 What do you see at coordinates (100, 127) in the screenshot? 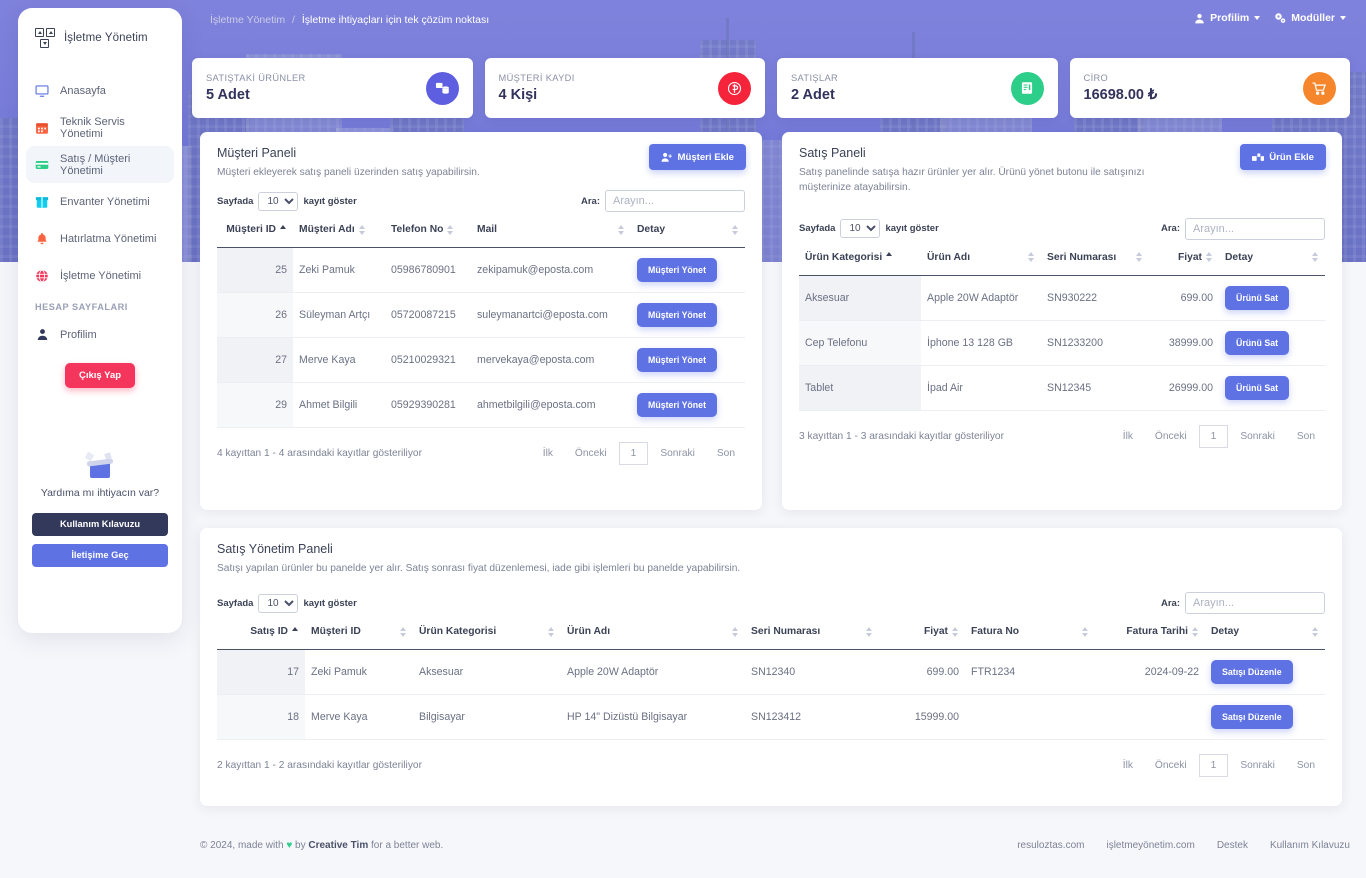
I see `sidebar-item-teknik-servis-yonetimi: Teknik Servis Yönetimi` at bounding box center [100, 127].